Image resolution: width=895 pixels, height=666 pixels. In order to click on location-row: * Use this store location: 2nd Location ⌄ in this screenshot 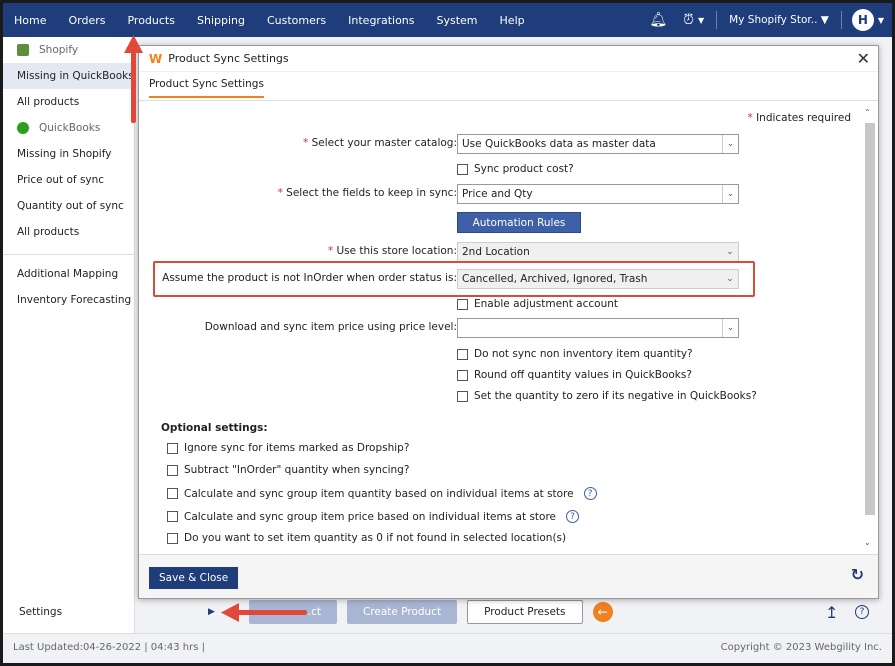, I will do `click(500, 252)`.